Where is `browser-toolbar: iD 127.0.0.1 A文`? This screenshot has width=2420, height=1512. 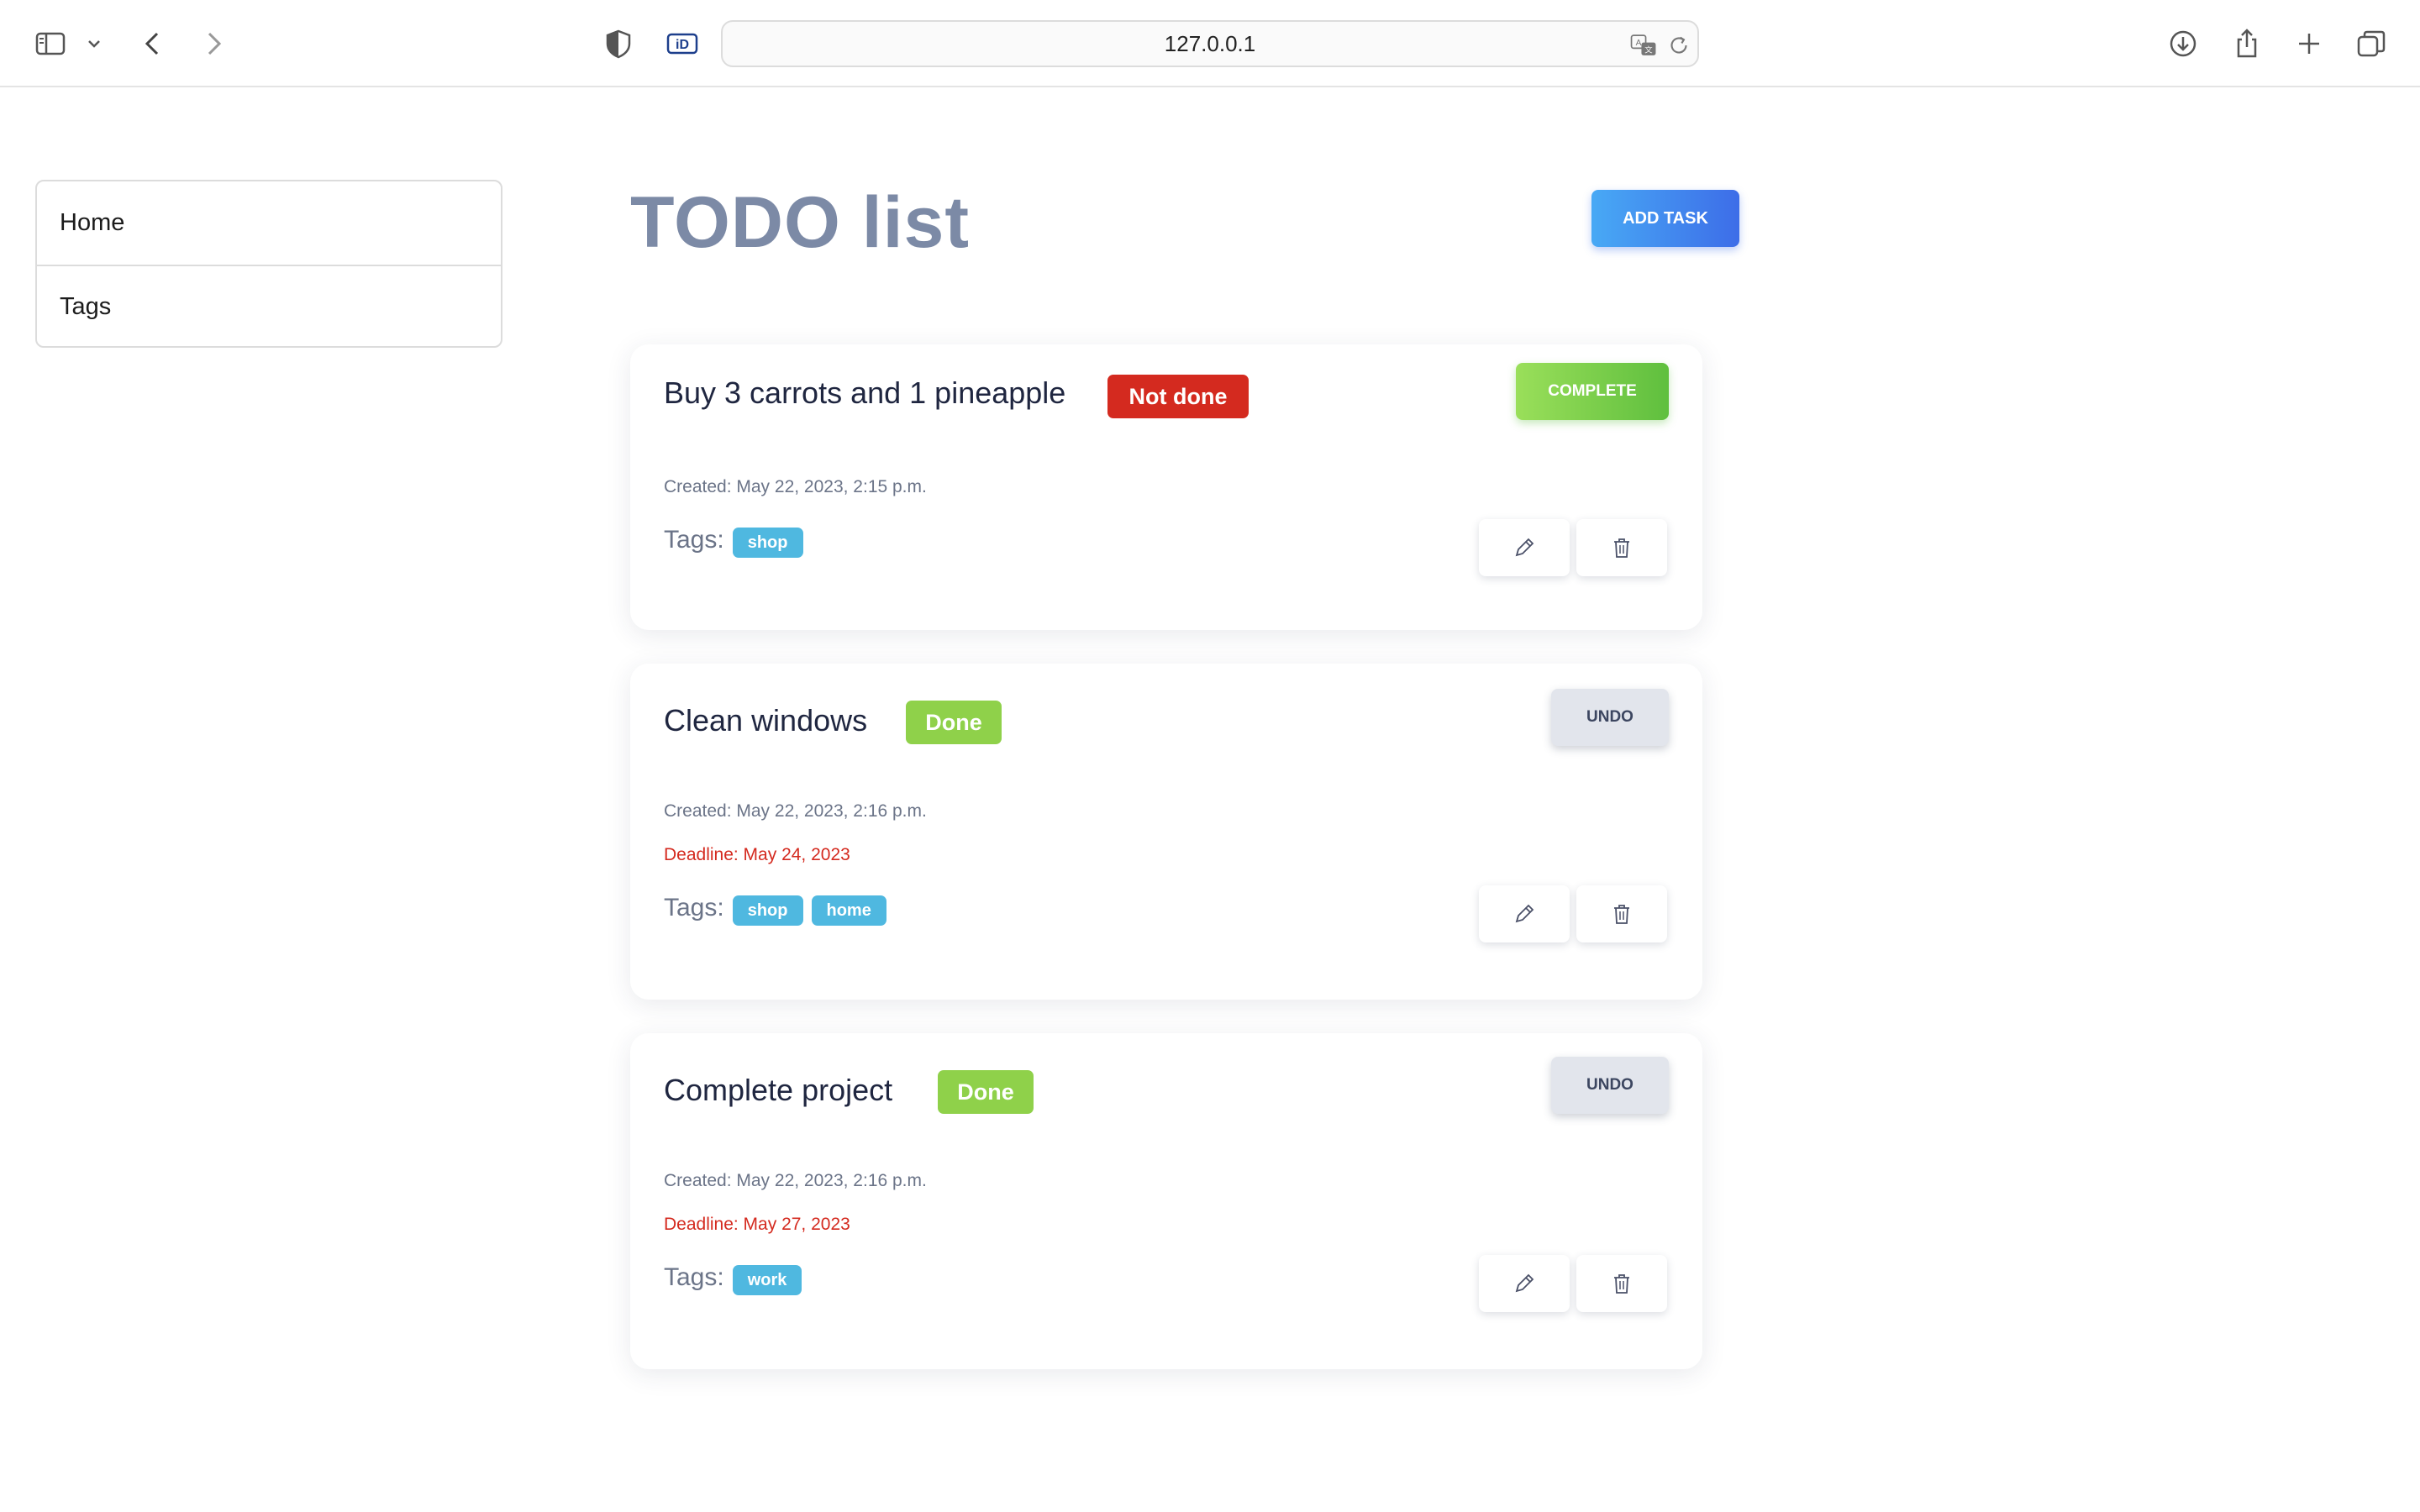 browser-toolbar: iD 127.0.0.1 A文 is located at coordinates (1210, 43).